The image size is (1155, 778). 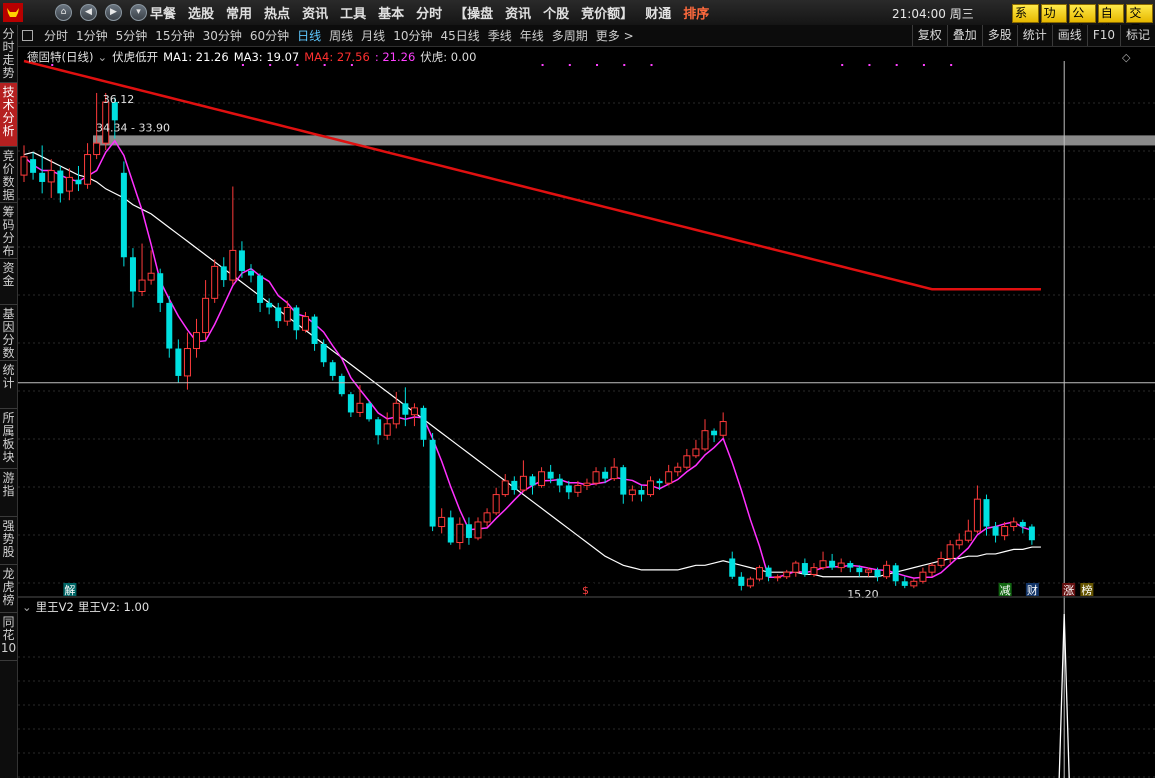 What do you see at coordinates (1032, 590) in the screenshot?
I see `event-marker-label: 财` at bounding box center [1032, 590].